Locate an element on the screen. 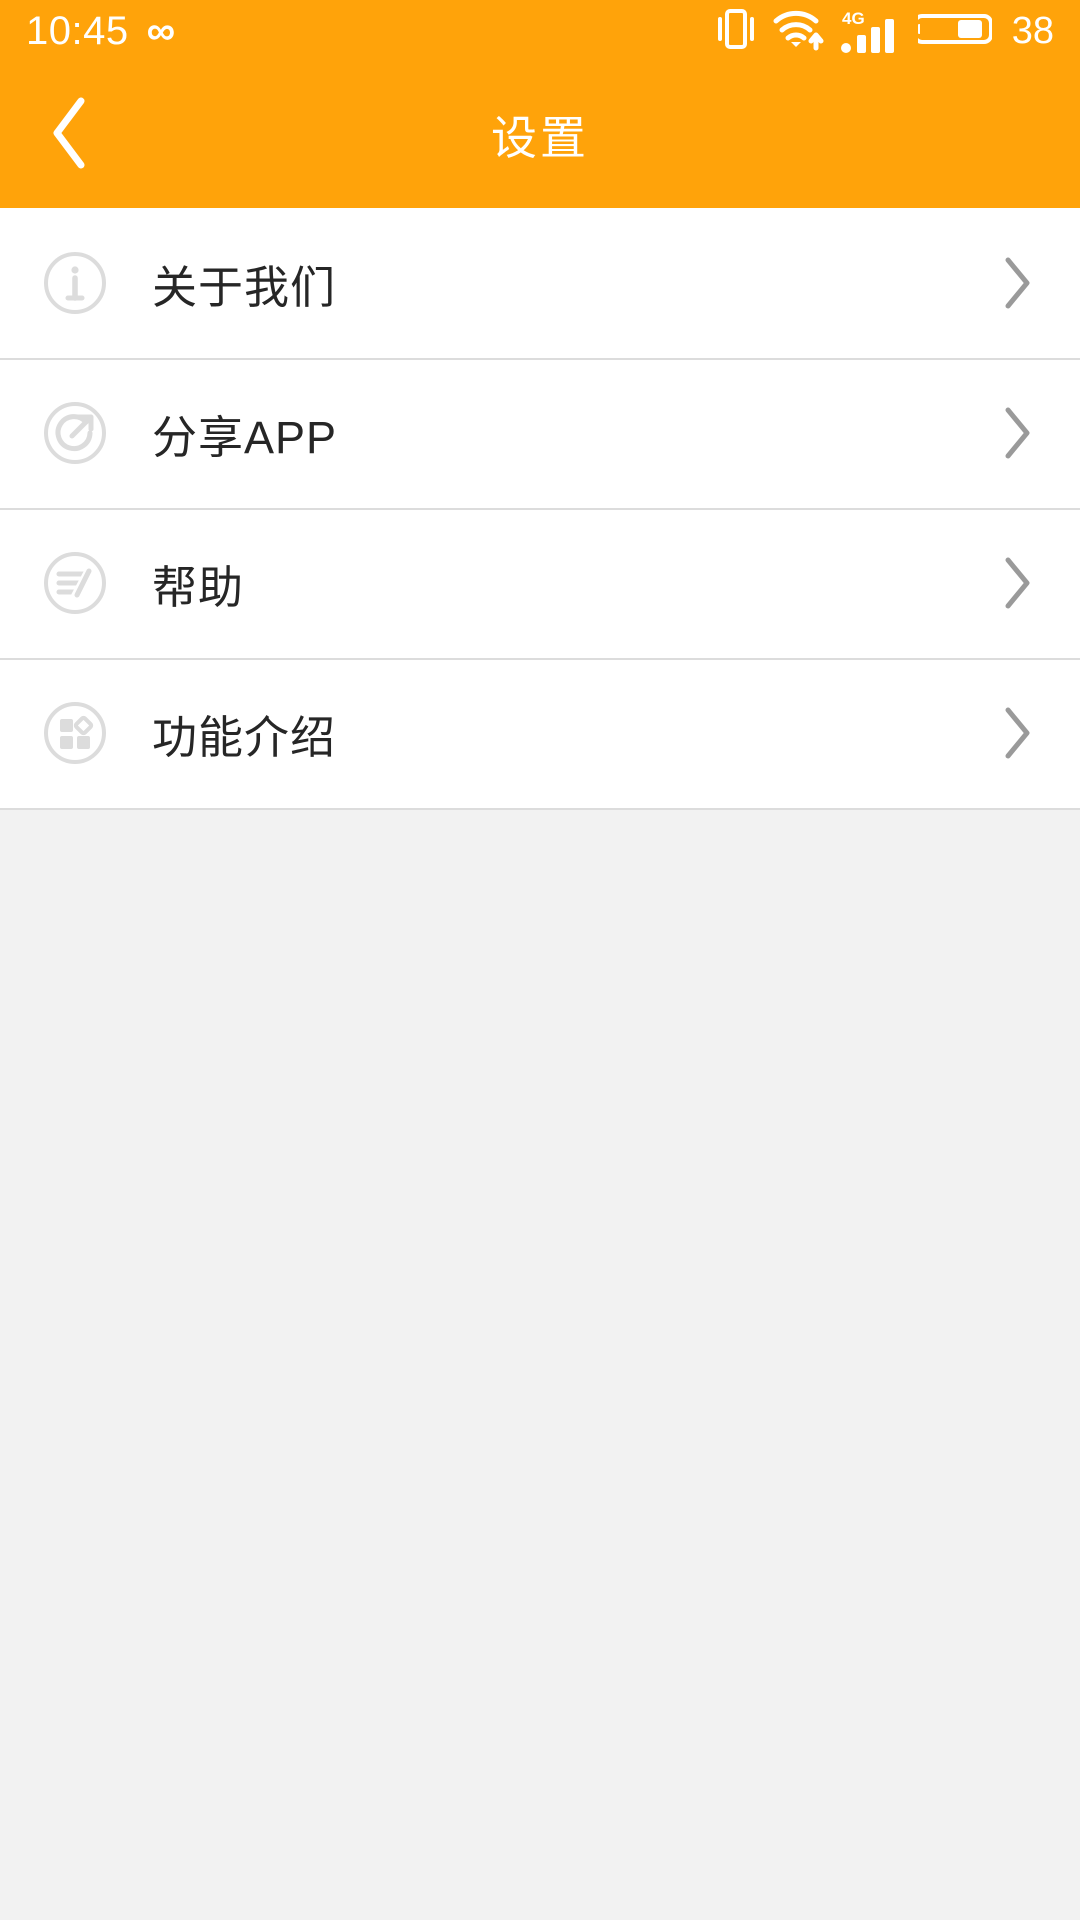 The image size is (1080, 1920). app-header: 设置 is located at coordinates (540, 135).